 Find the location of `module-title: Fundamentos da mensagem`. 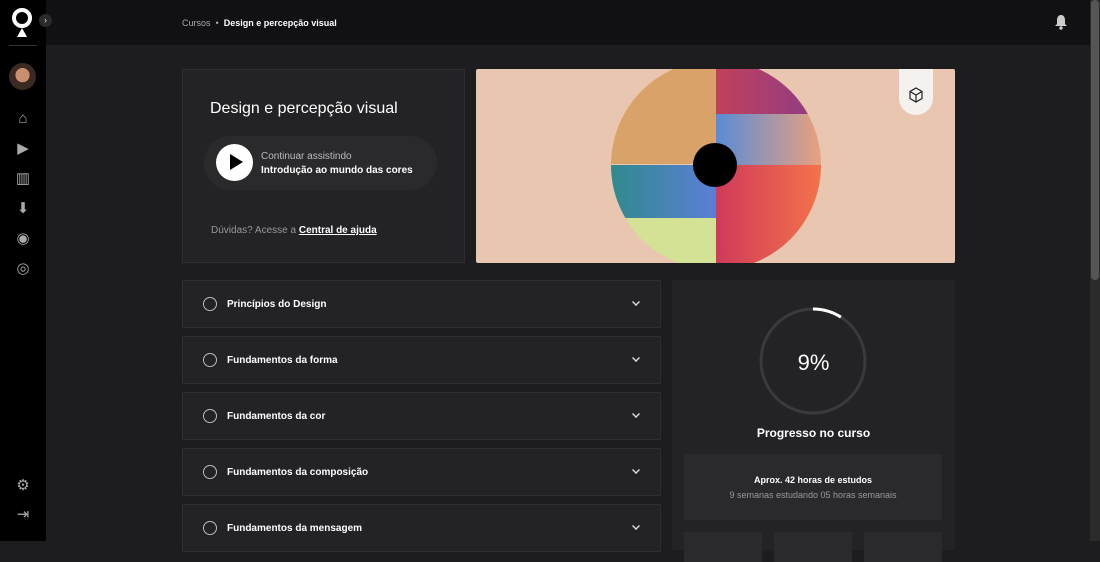

module-title: Fundamentos da mensagem is located at coordinates (295, 528).